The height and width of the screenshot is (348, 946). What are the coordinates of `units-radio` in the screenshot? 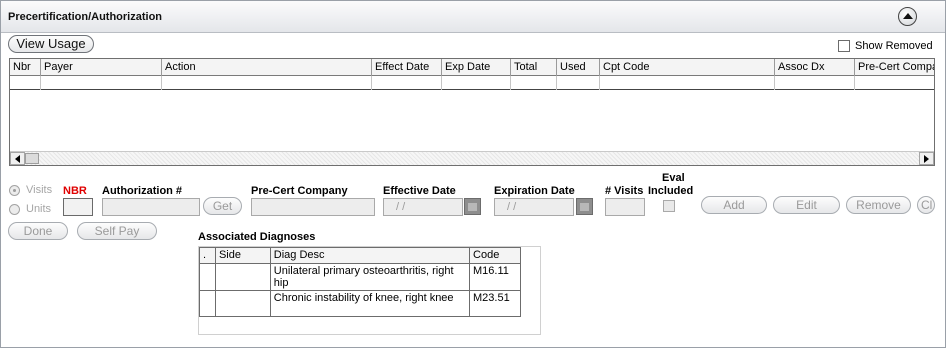 It's located at (14, 209).